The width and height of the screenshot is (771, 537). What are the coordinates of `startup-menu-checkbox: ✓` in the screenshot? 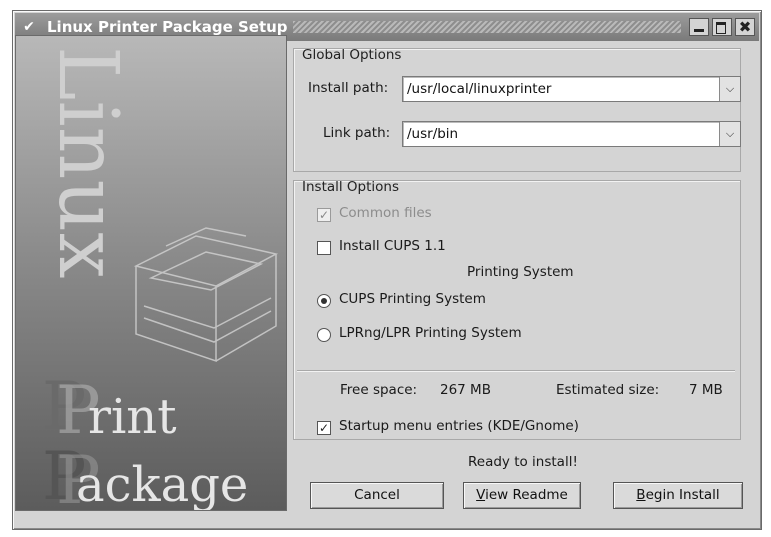 It's located at (324, 428).